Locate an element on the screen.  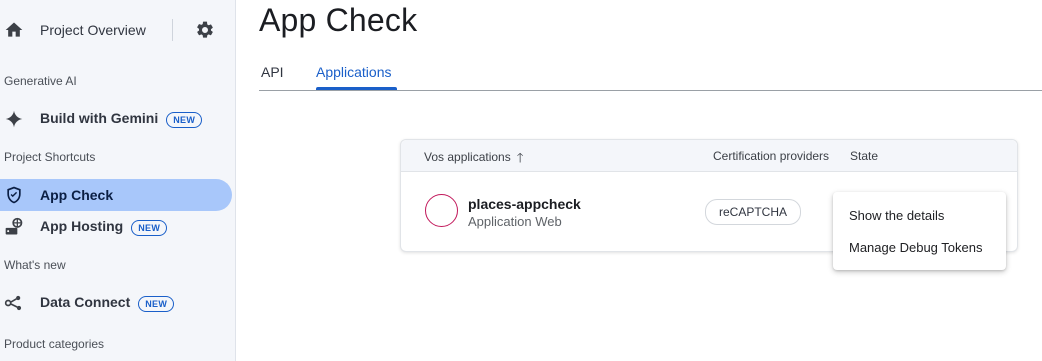
page-title: App Check is located at coordinates (338, 20).